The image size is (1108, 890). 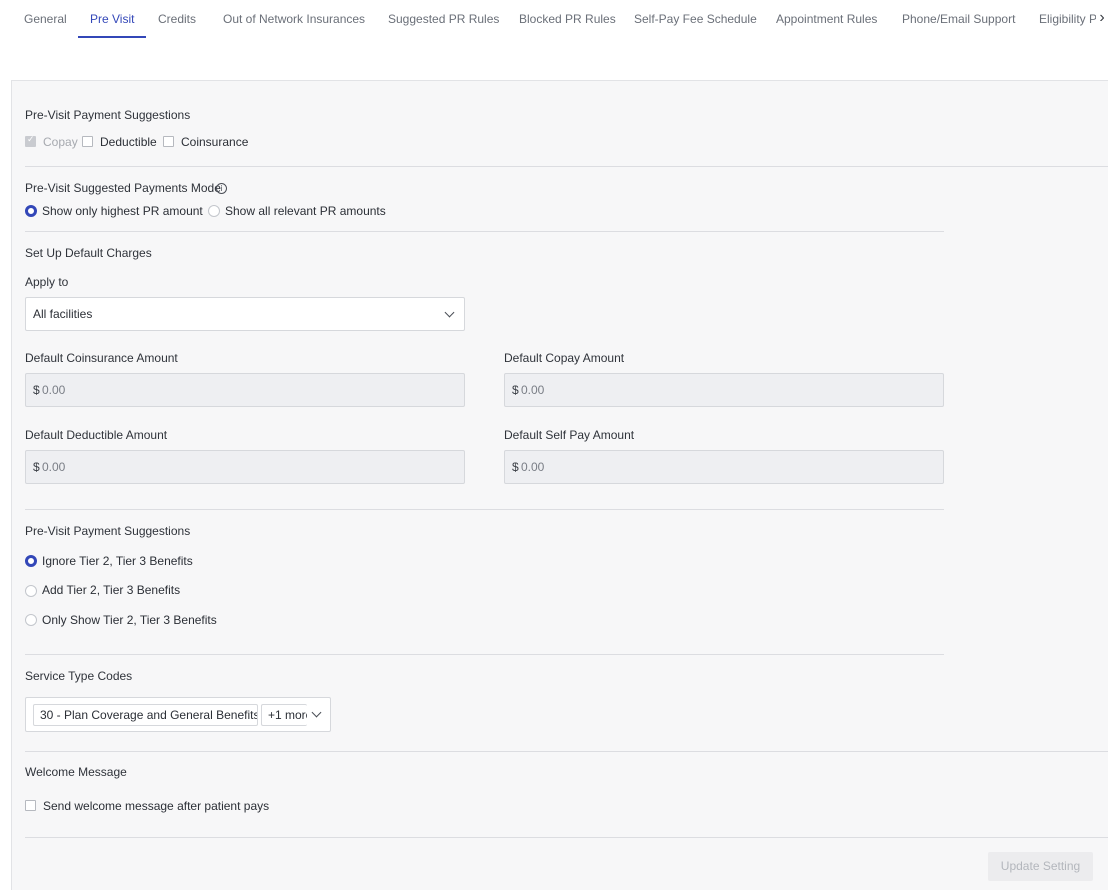 What do you see at coordinates (87, 141) in the screenshot?
I see `deductible-checkbox` at bounding box center [87, 141].